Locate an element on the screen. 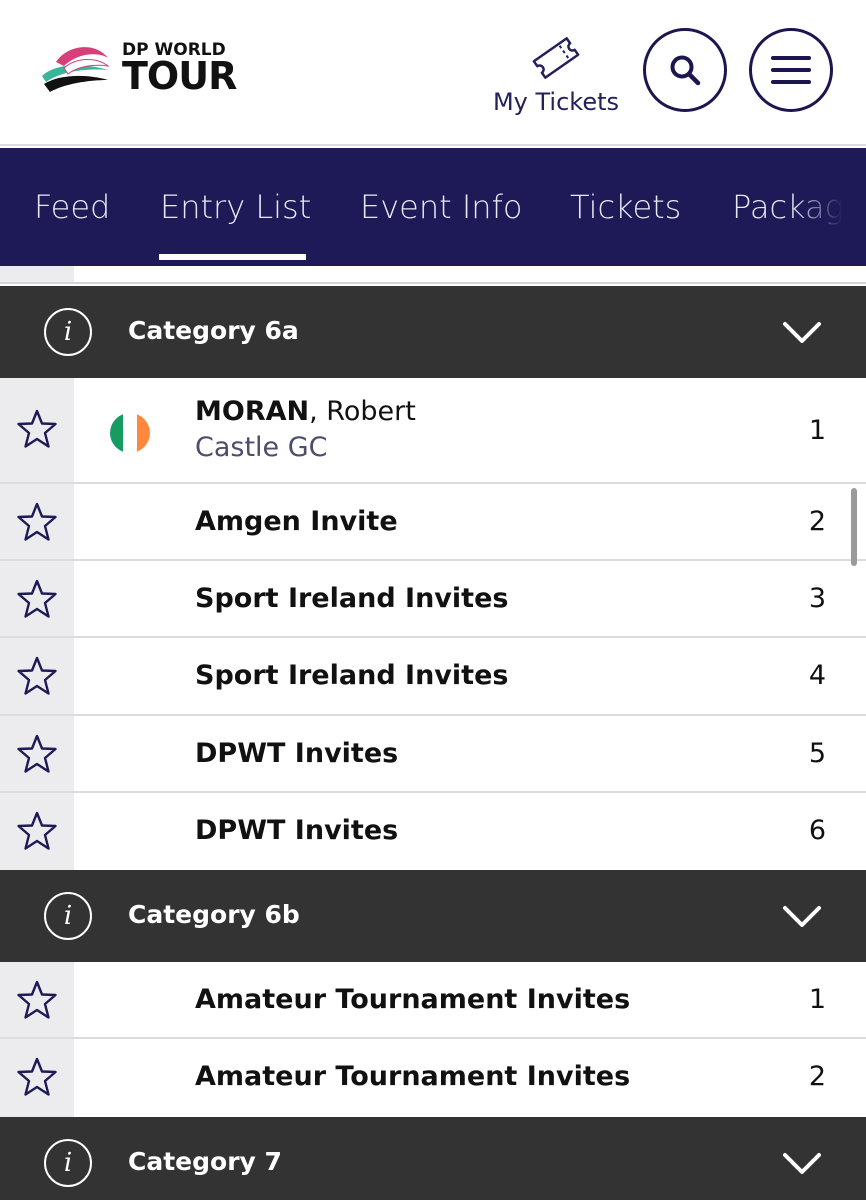 This screenshot has height=1200, width=866. logo-swoosh-icon is located at coordinates (76, 69).